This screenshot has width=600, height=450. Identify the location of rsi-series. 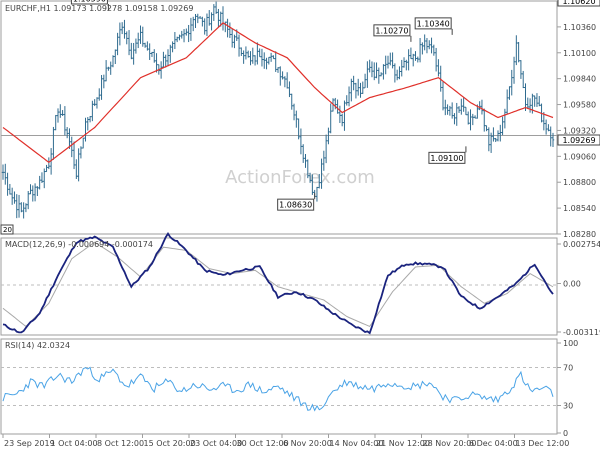
(278, 389).